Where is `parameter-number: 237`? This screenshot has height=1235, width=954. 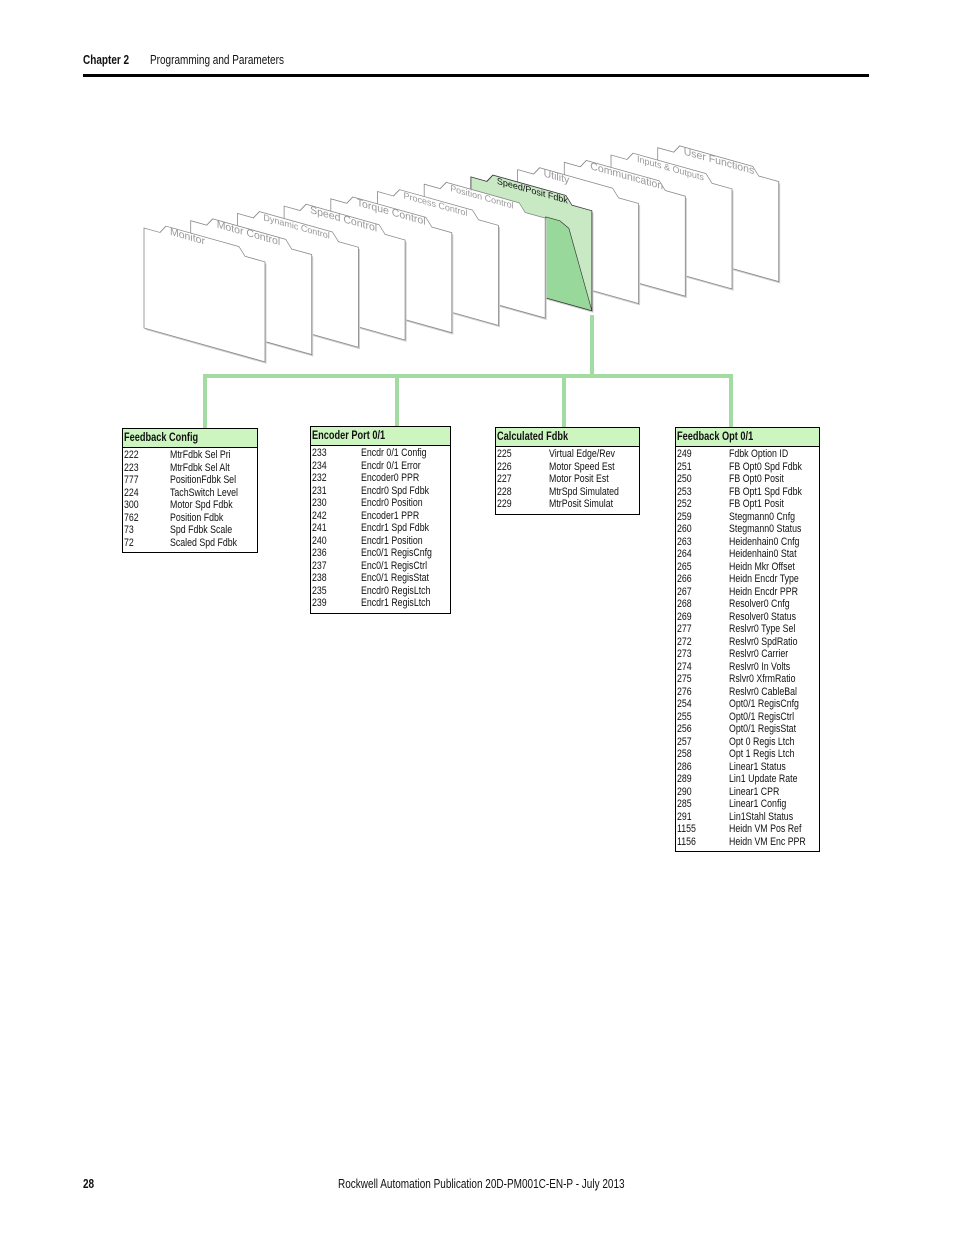 parameter-number: 237 is located at coordinates (319, 565).